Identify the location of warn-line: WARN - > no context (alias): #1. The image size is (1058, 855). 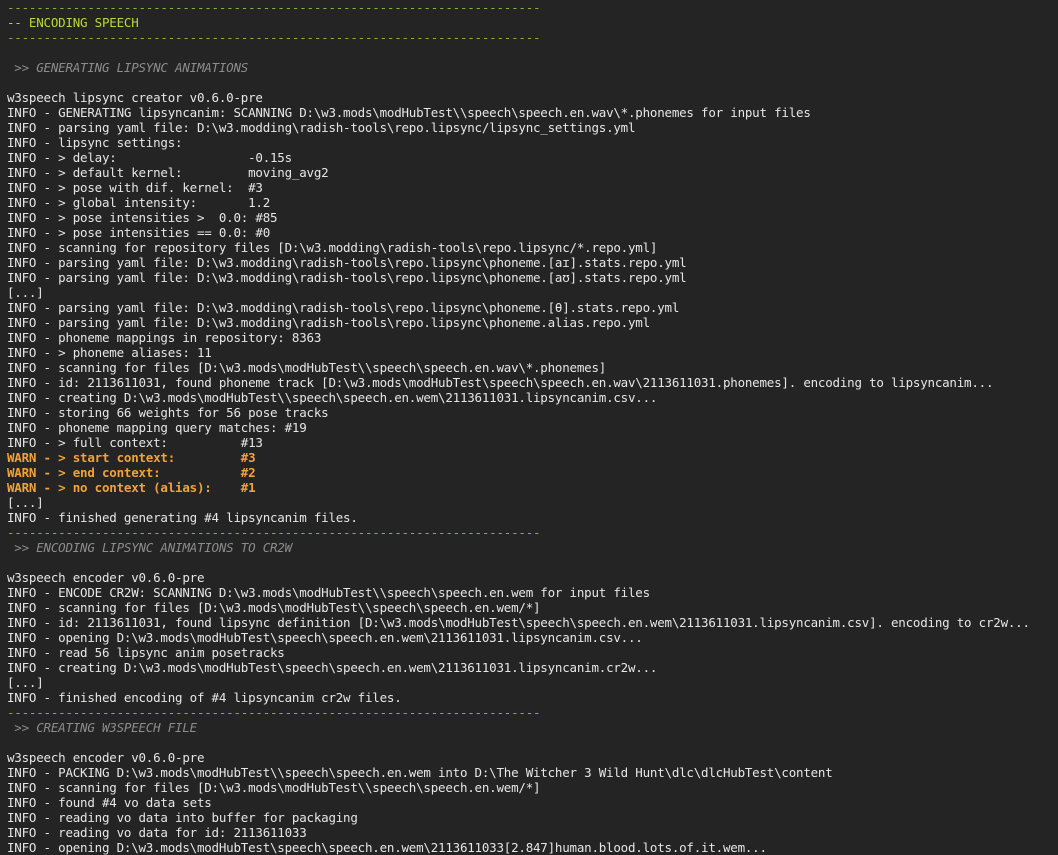
(131, 487).